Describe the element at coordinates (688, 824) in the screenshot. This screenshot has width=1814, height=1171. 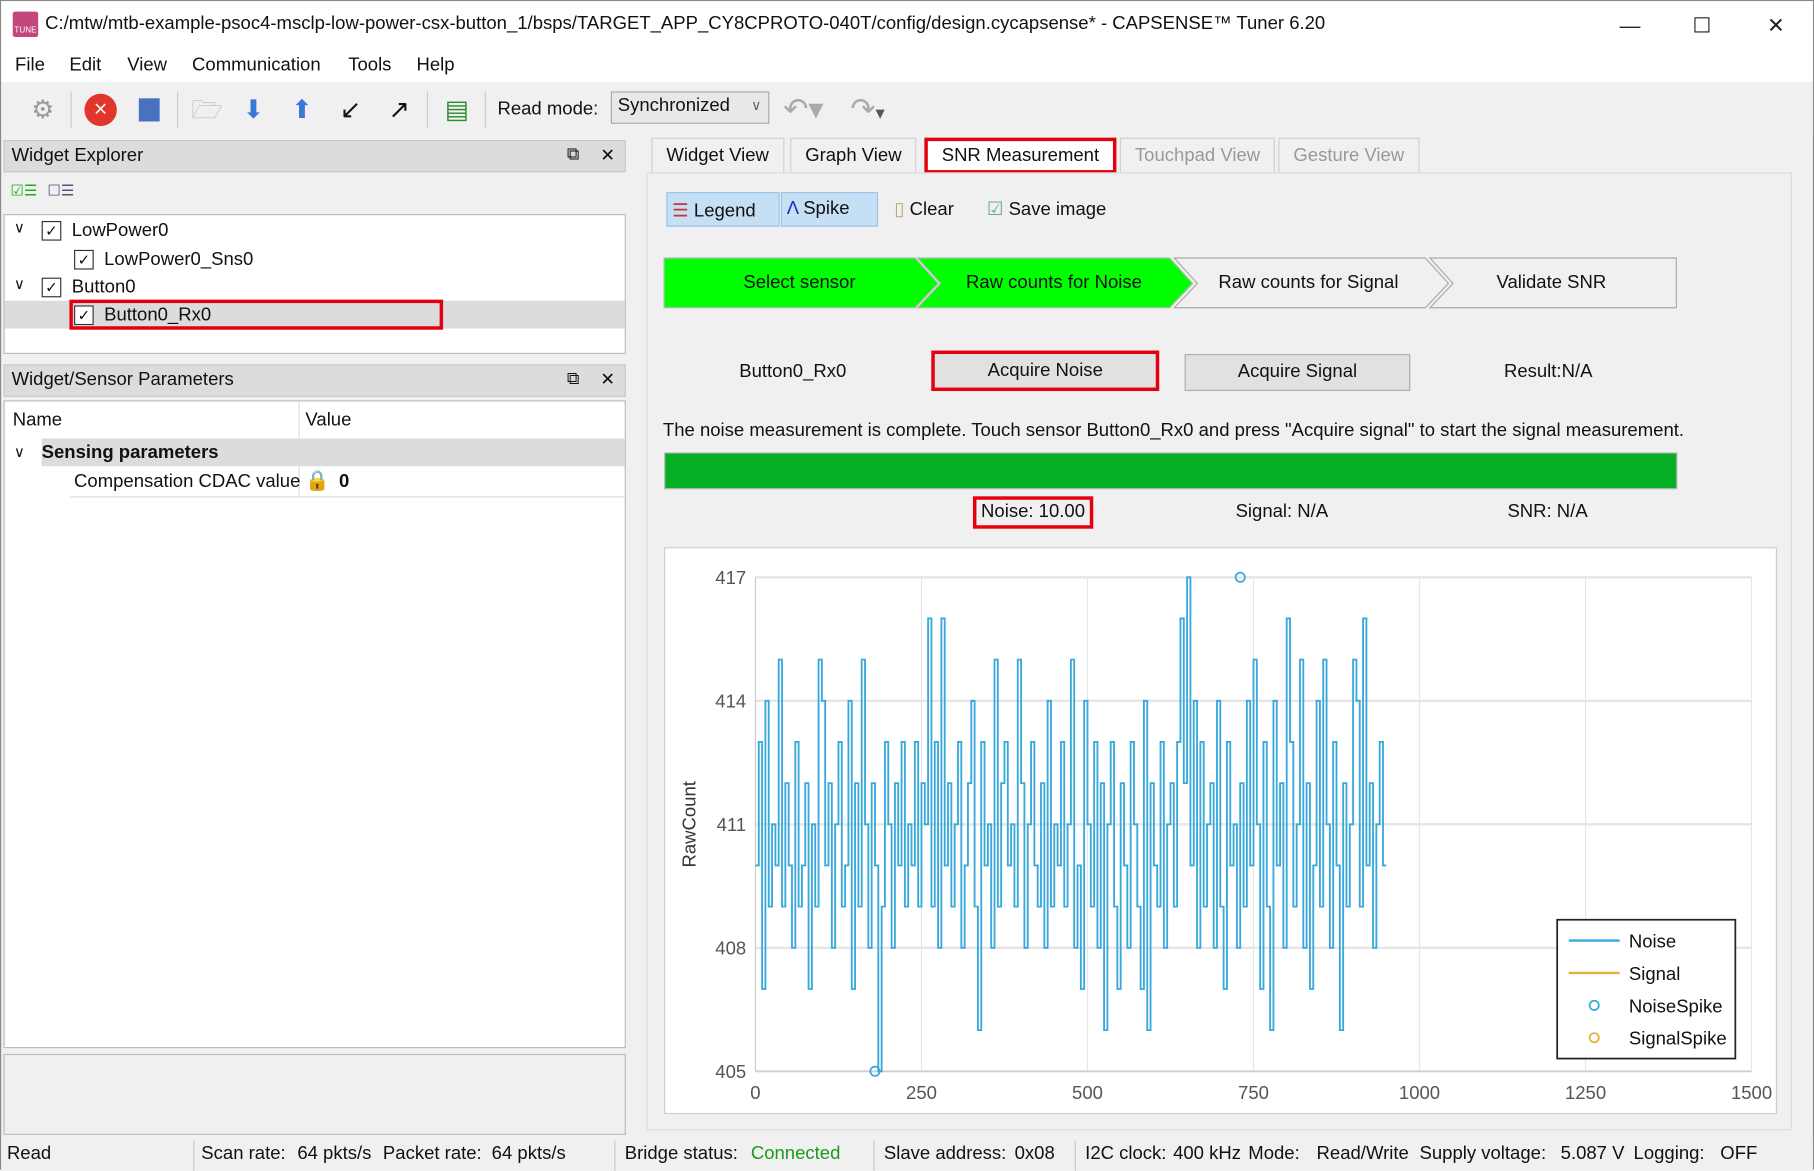
I see `y-axis-label: RawCount` at that location.